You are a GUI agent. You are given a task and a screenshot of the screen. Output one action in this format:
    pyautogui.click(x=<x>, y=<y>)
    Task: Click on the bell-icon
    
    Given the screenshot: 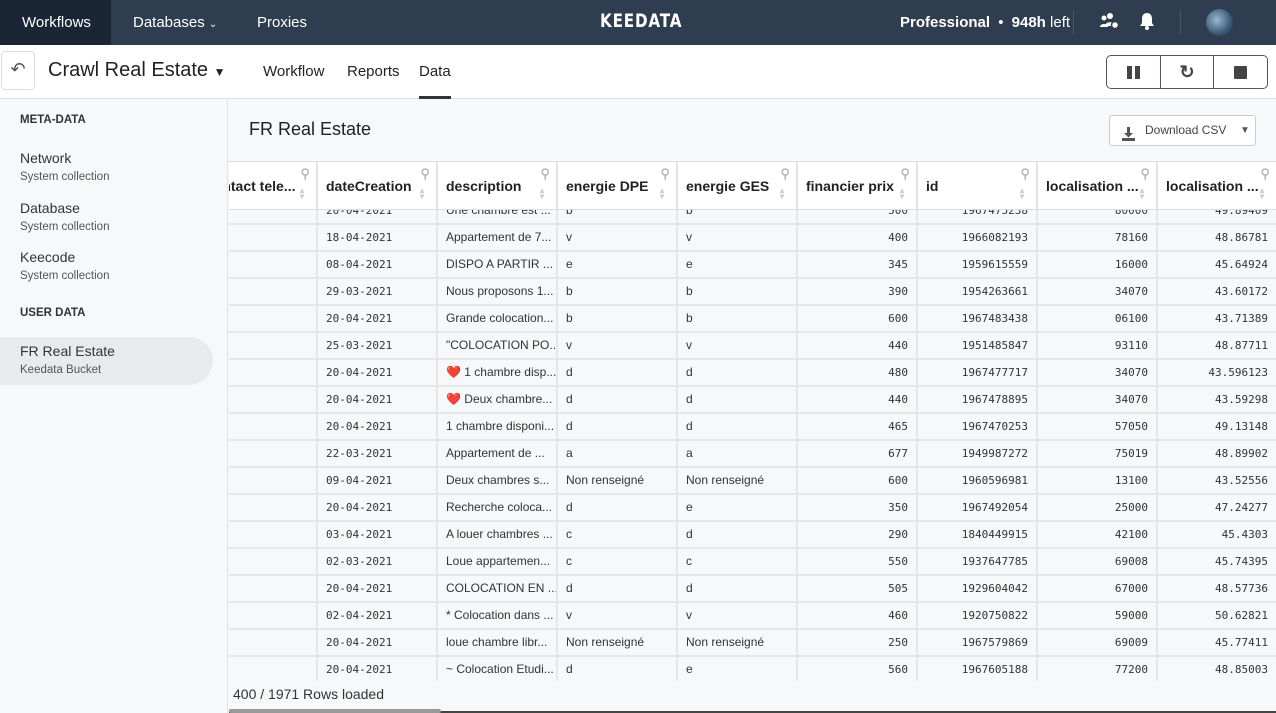 What is the action you would take?
    pyautogui.click(x=1147, y=23)
    